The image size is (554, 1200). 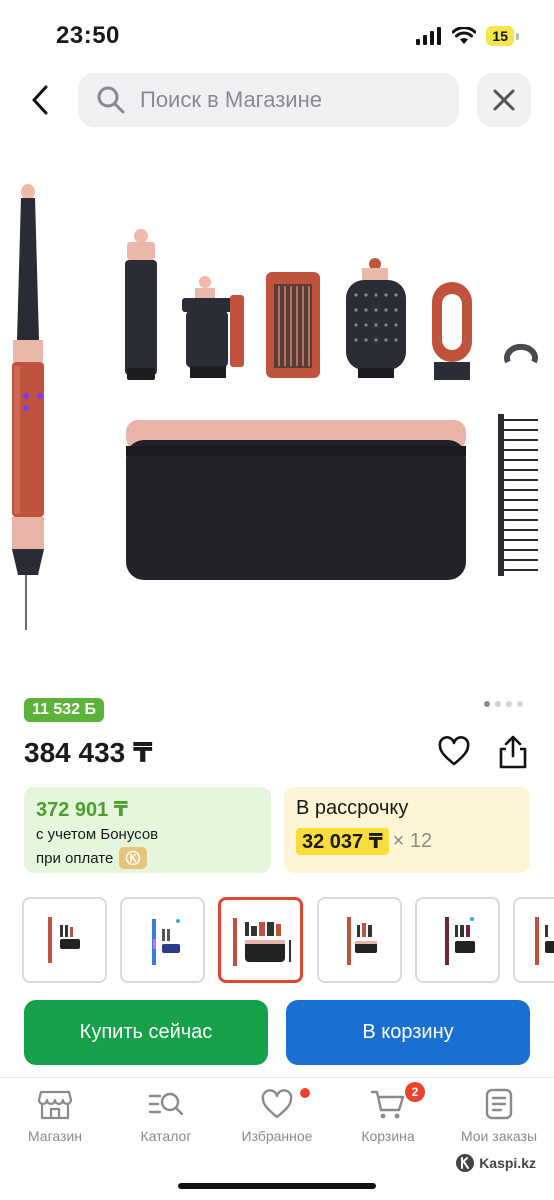 I want to click on tab-orders: Мои заказы, so click(x=499, y=1116).